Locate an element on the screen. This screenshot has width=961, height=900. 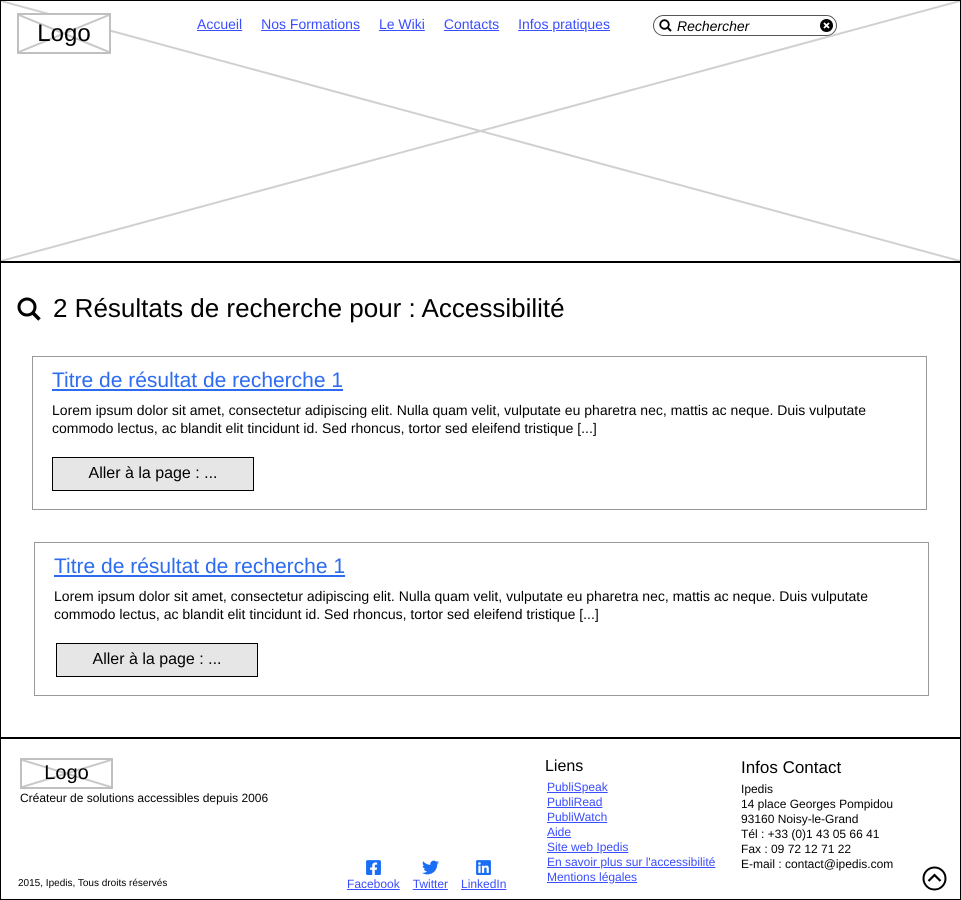
contact-line: 14 place Georges Pompidou is located at coordinates (817, 804).